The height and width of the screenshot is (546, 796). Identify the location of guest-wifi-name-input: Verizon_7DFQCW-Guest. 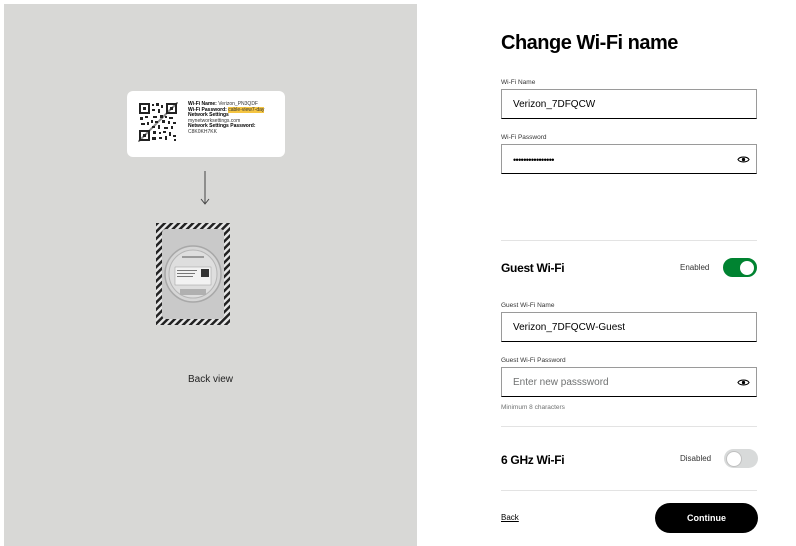
(629, 327).